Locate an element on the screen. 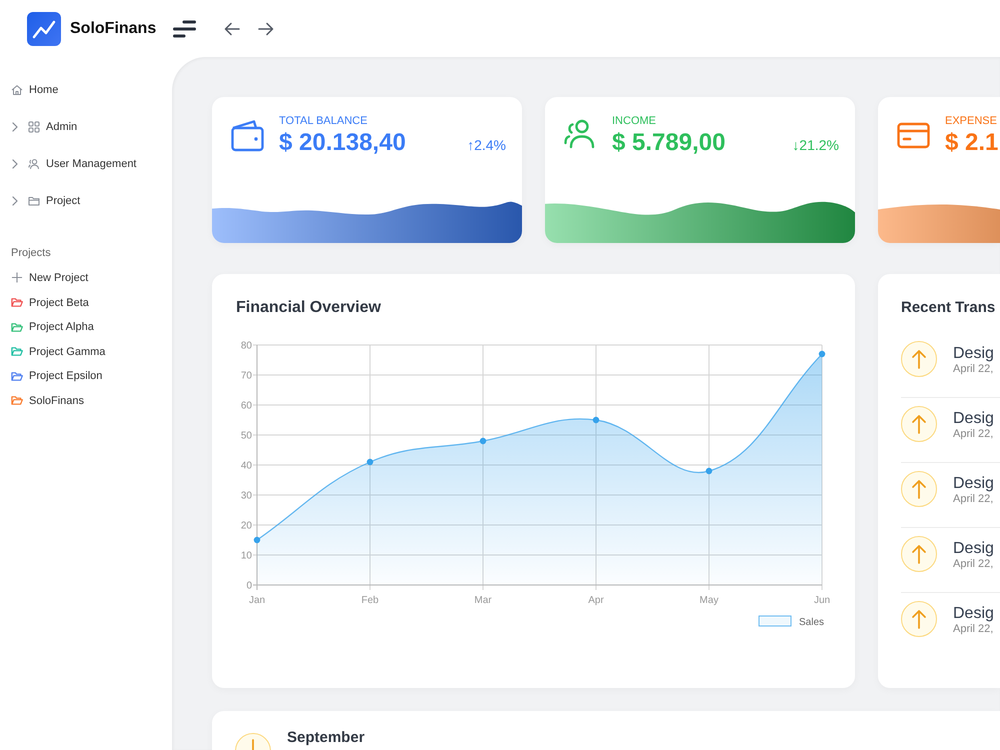  card-title: Recent Trans is located at coordinates (948, 308).